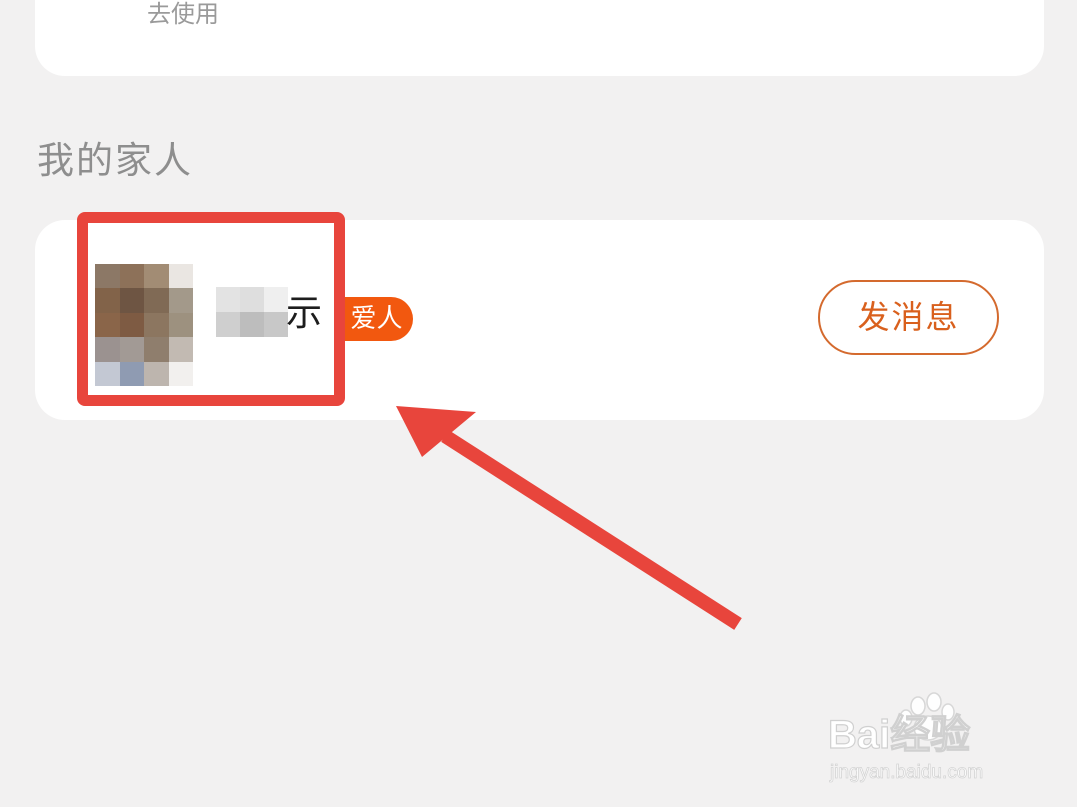 The width and height of the screenshot is (1077, 807). I want to click on watermark-brand: Bai经验, so click(899, 735).